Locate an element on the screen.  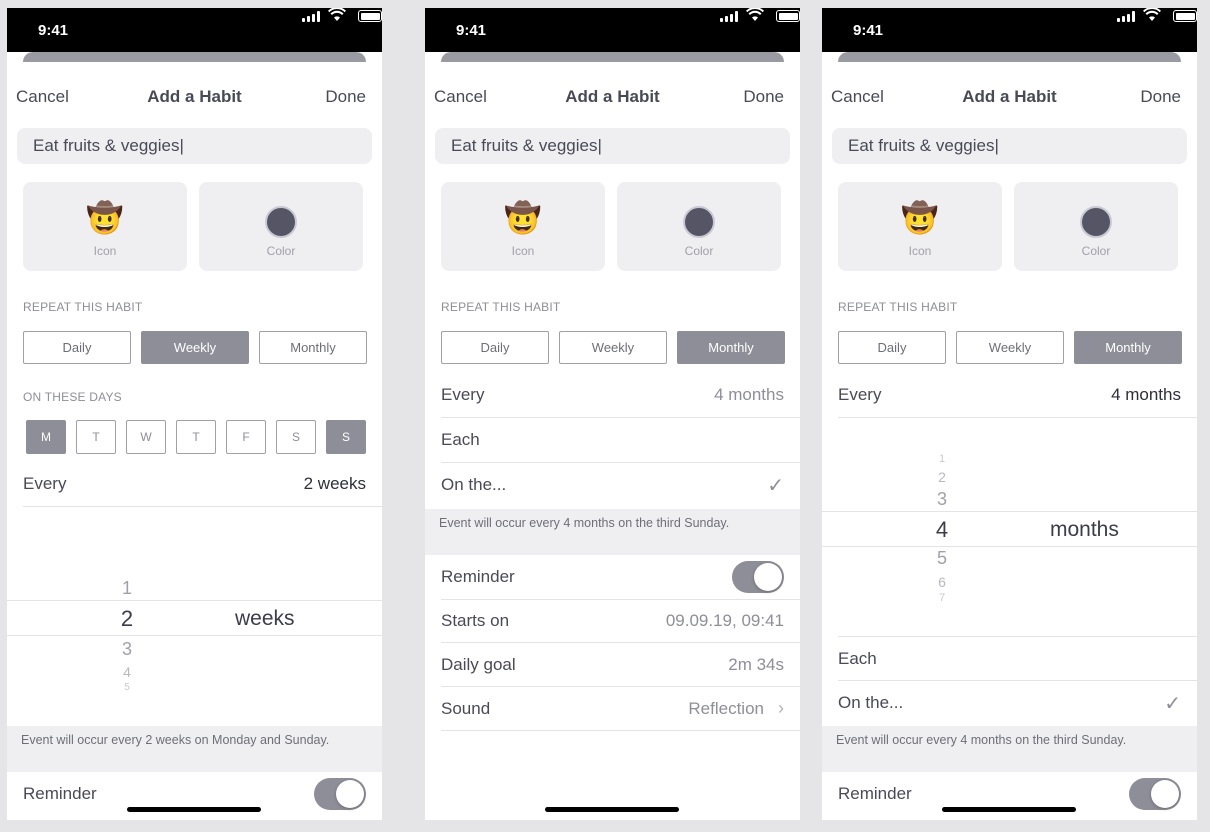
picker-number: 2 is located at coordinates (942, 477).